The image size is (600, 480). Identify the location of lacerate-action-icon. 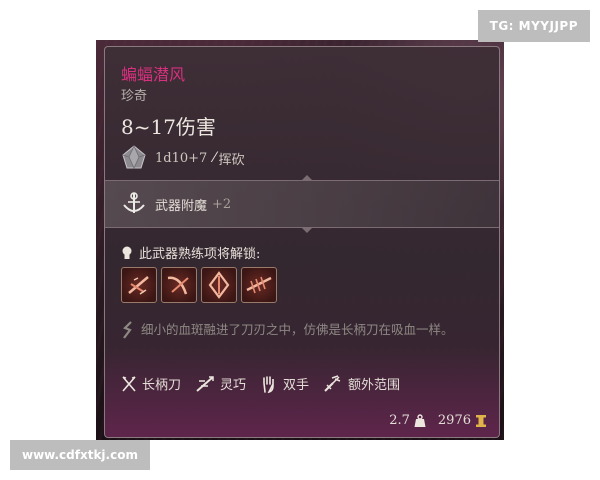
(179, 285).